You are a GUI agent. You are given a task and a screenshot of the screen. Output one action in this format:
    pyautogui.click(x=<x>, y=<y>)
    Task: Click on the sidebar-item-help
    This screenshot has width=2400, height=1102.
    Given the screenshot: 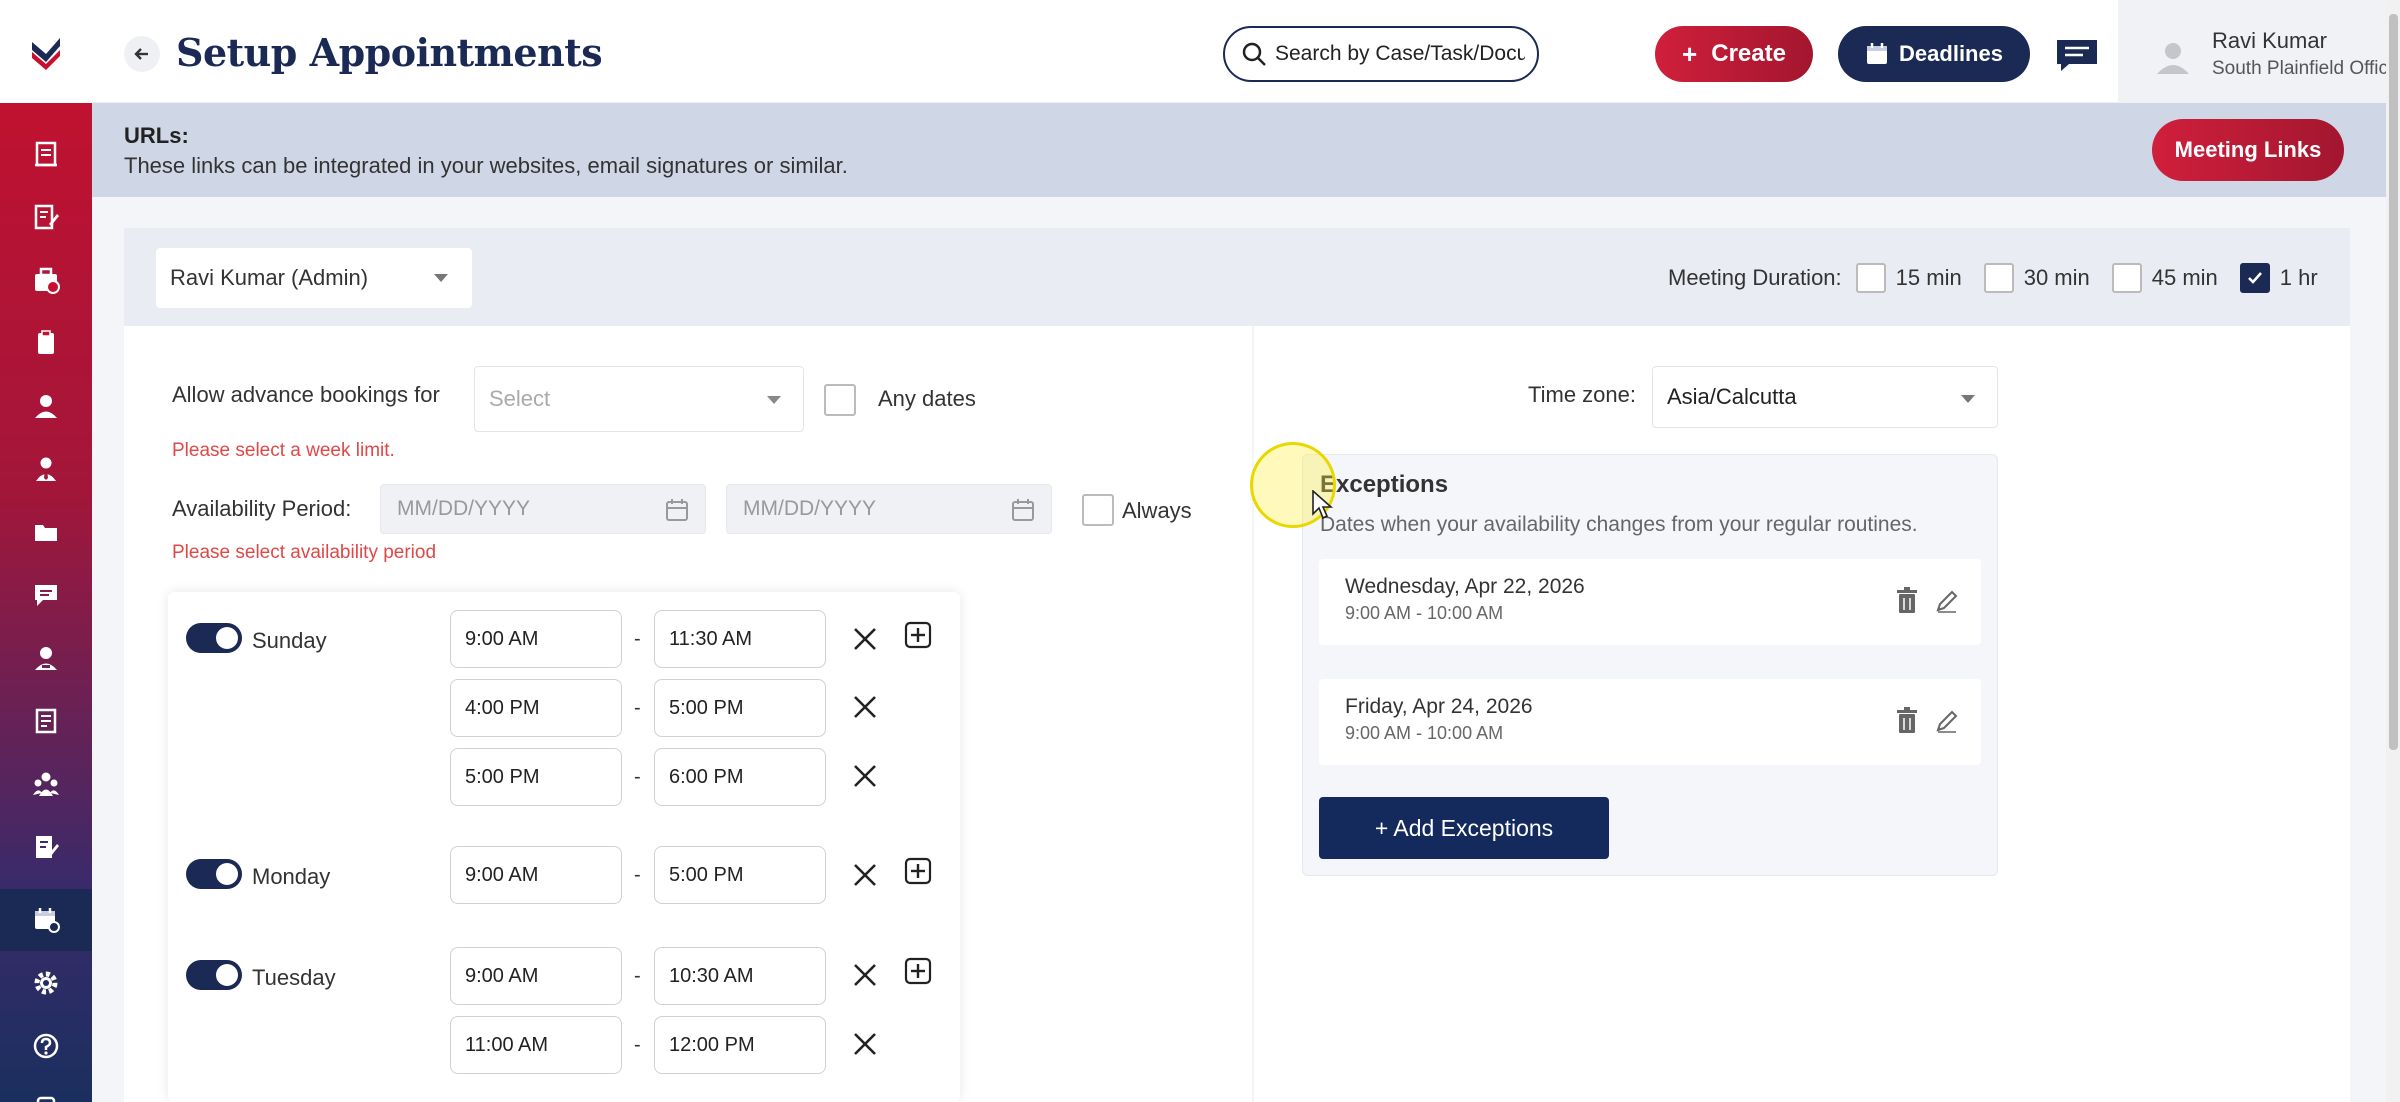 What is the action you would take?
    pyautogui.click(x=46, y=1046)
    